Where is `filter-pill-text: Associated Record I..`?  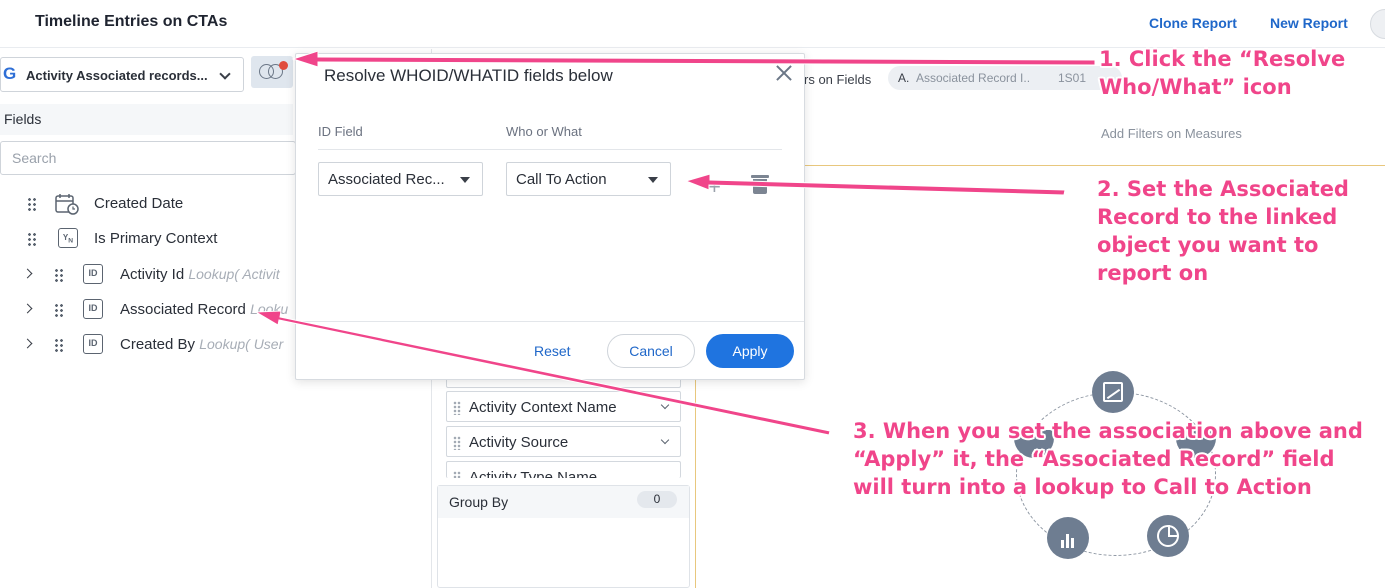
filter-pill-text: Associated Record I.. is located at coordinates (973, 78).